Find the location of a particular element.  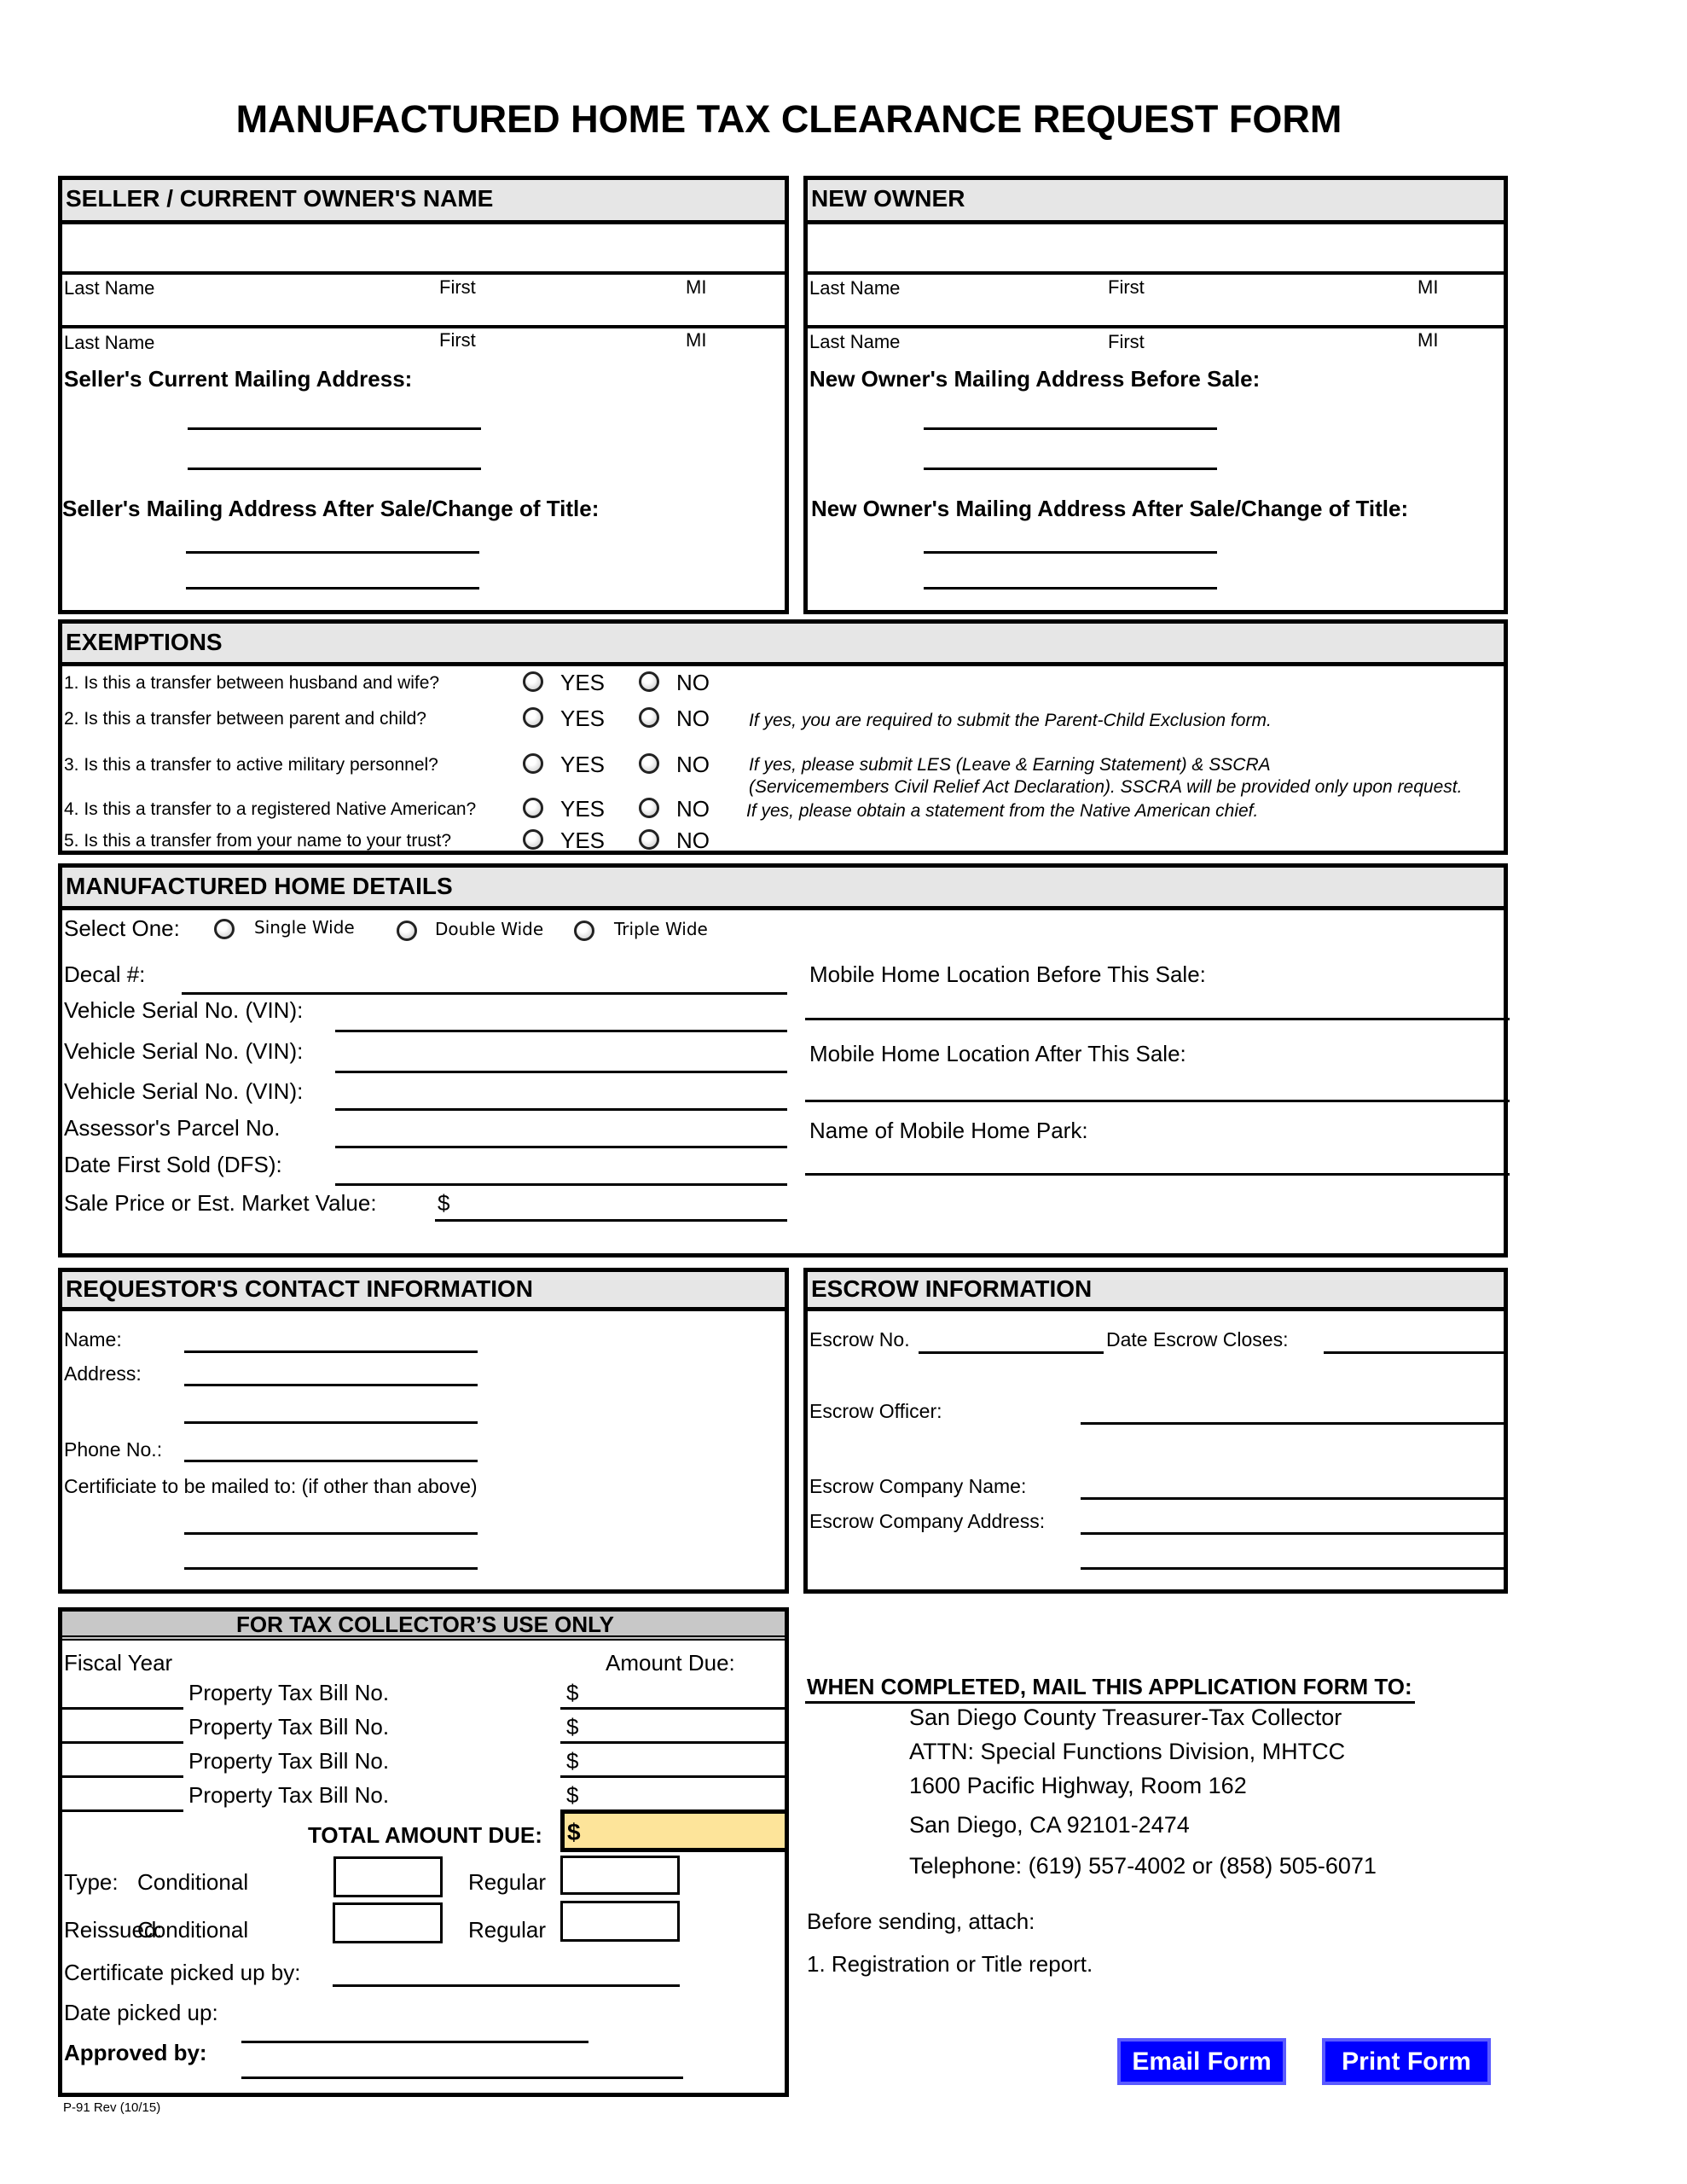

dfs-input is located at coordinates (561, 1184).